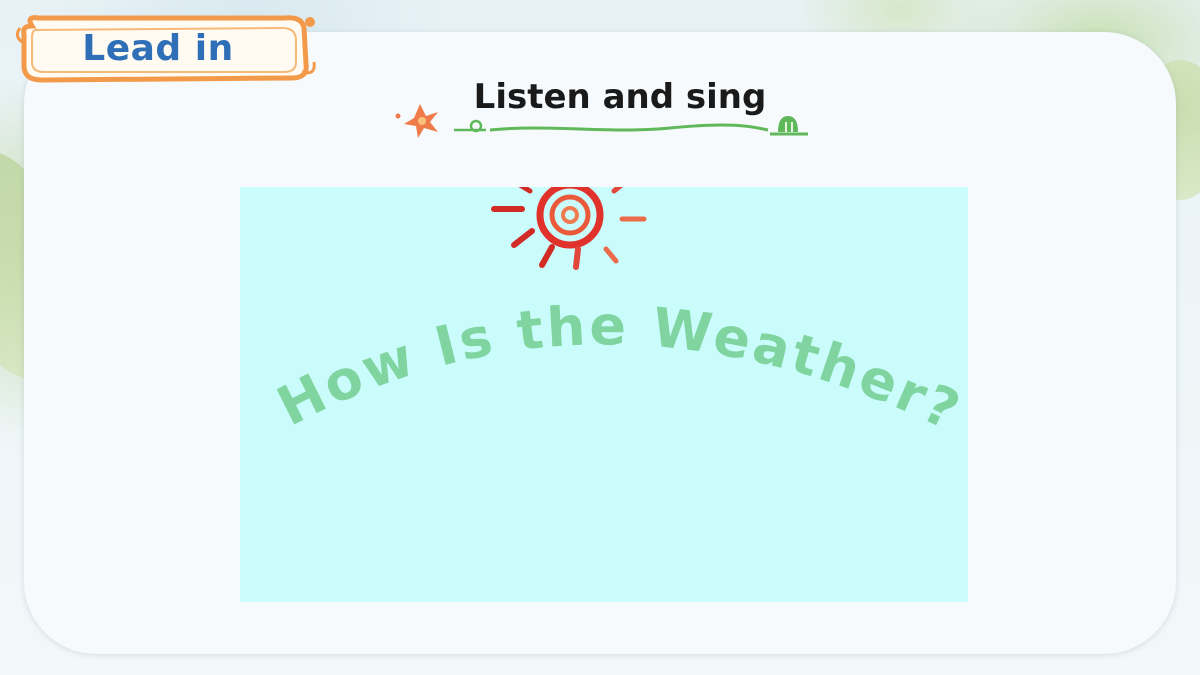  What do you see at coordinates (416, 121) in the screenshot?
I see `flower-icon` at bounding box center [416, 121].